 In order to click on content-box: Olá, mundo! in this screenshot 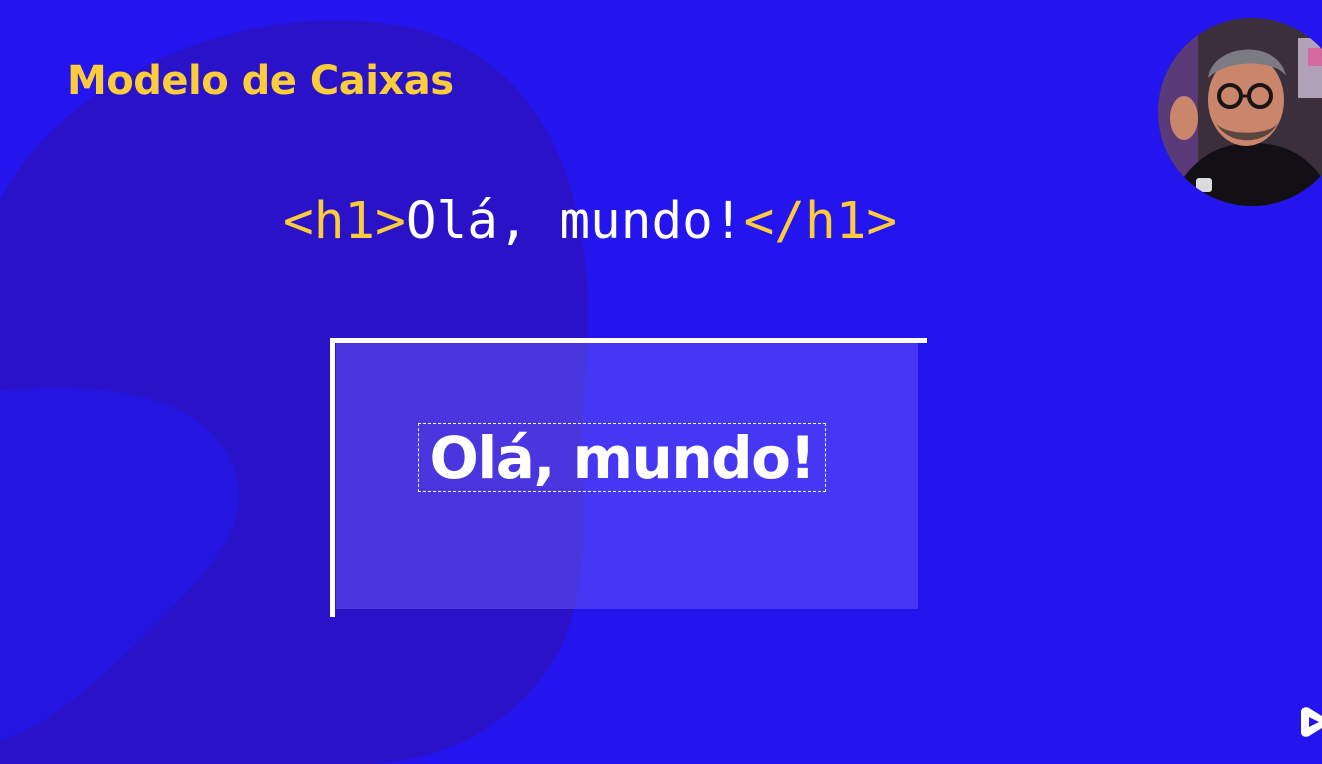, I will do `click(622, 457)`.